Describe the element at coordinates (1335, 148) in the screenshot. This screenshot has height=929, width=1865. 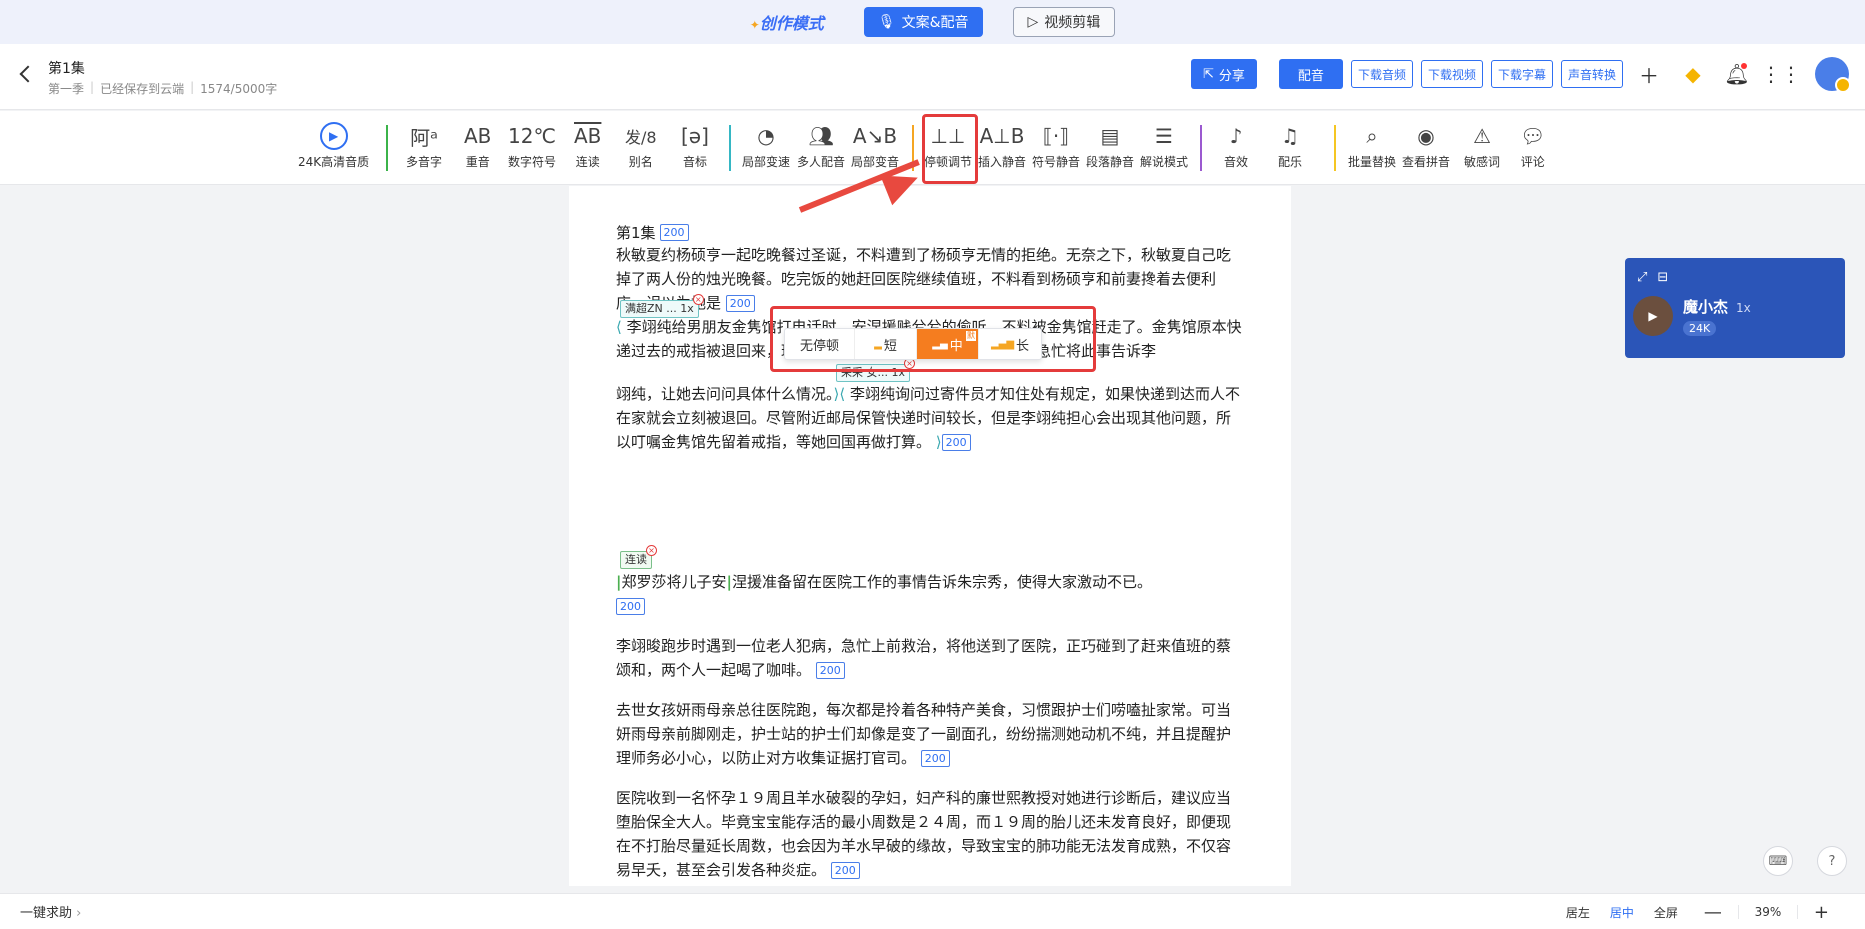
I see `separator` at that location.